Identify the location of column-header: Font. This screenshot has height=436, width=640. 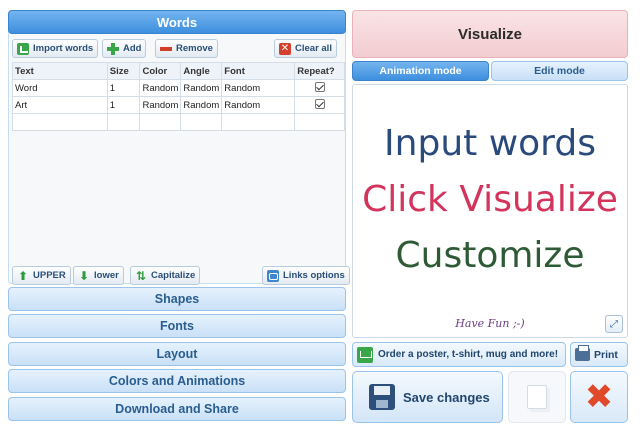
(258, 71).